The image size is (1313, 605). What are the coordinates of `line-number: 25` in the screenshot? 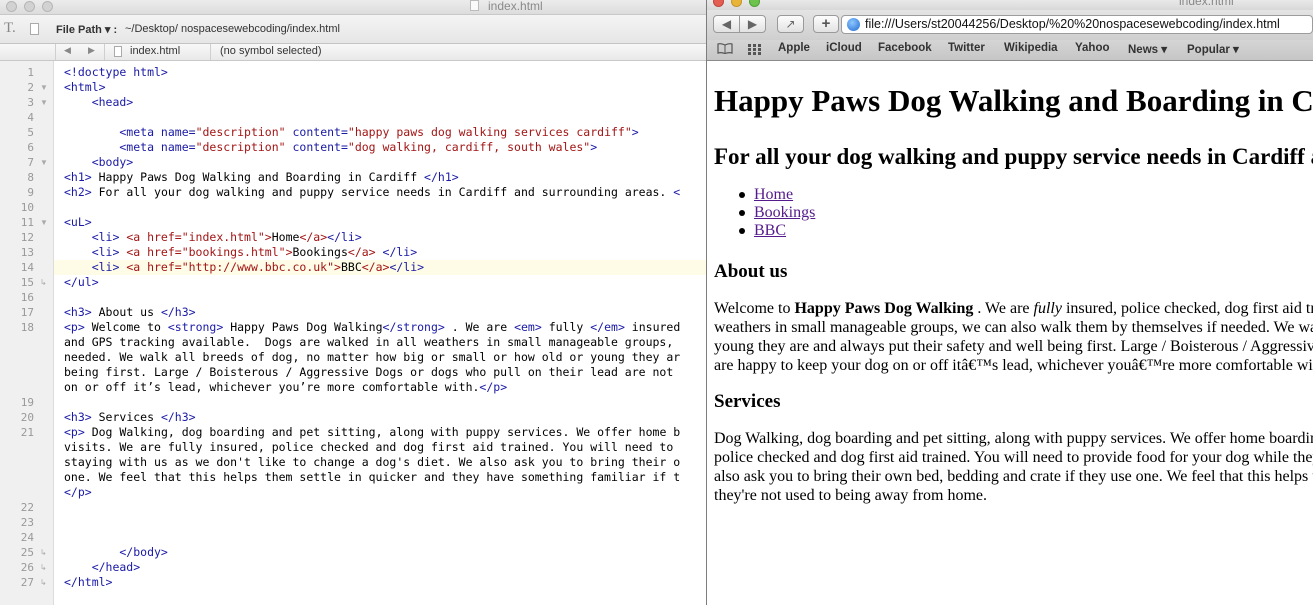 It's located at (27, 552).